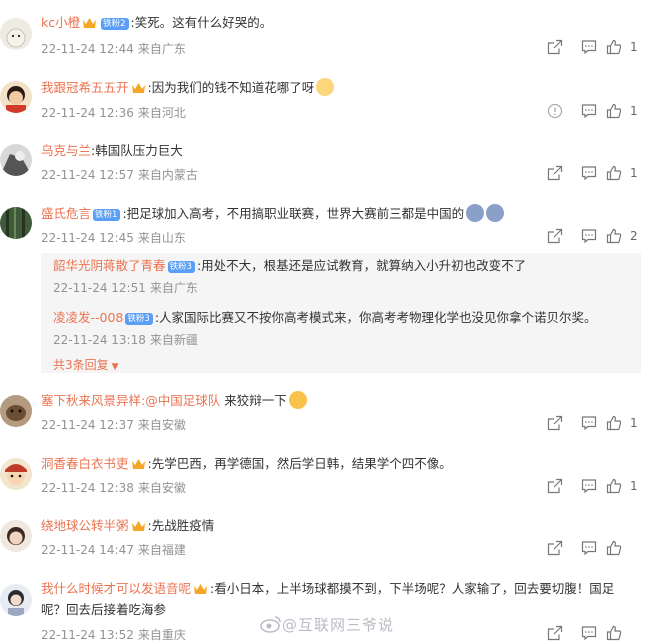 The height and width of the screenshot is (644, 650). Describe the element at coordinates (634, 236) in the screenshot. I see `like-count: 2` at that location.